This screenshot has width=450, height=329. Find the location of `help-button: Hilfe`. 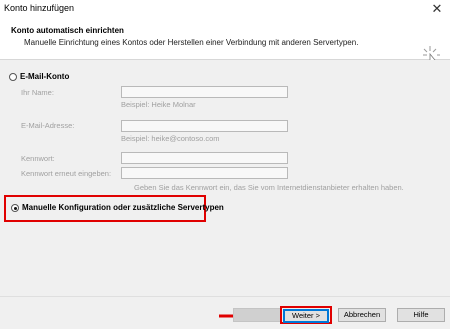

help-button: Hilfe is located at coordinates (421, 315).